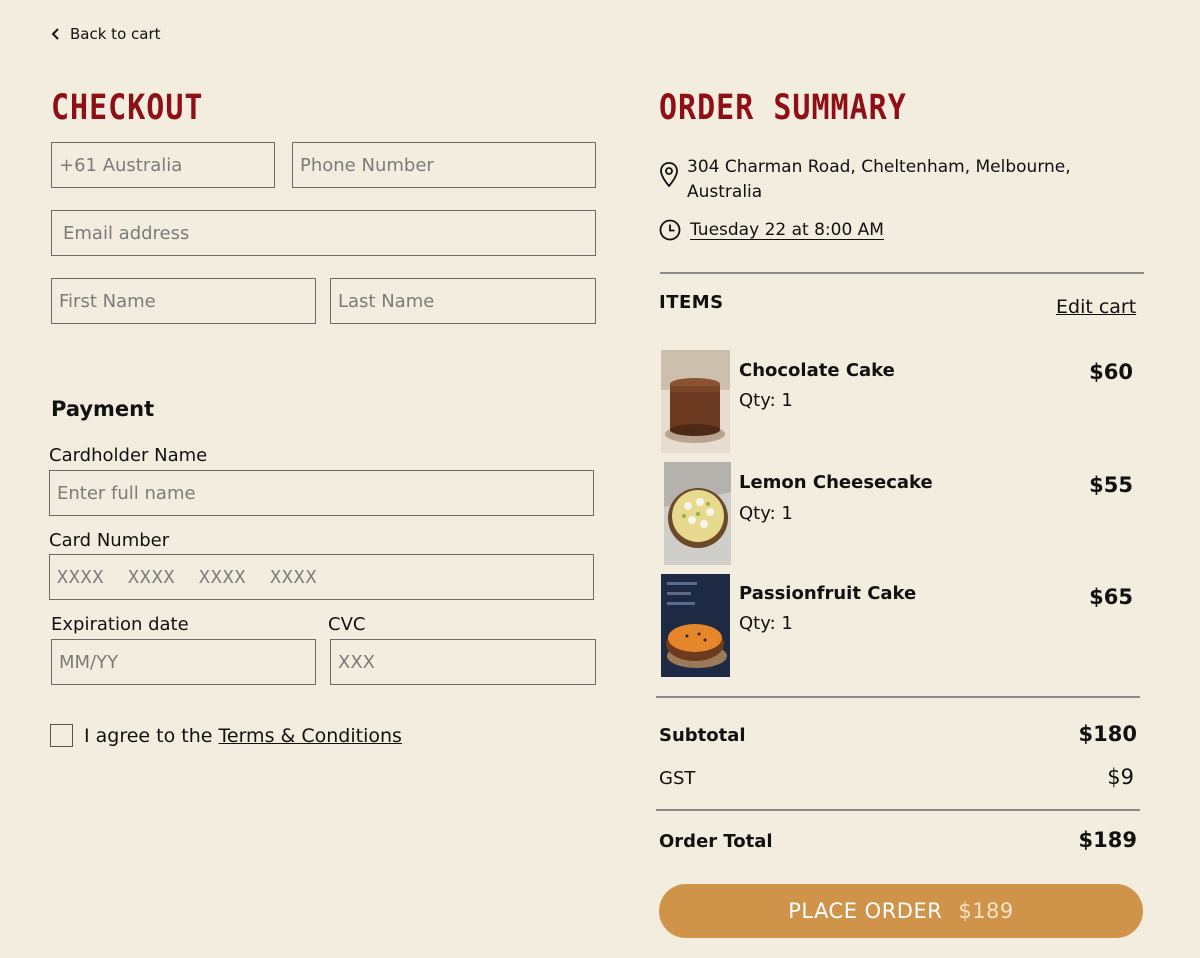 The image size is (1200, 958). Describe the element at coordinates (109, 540) in the screenshot. I see `card-number-label: Card Number` at that location.